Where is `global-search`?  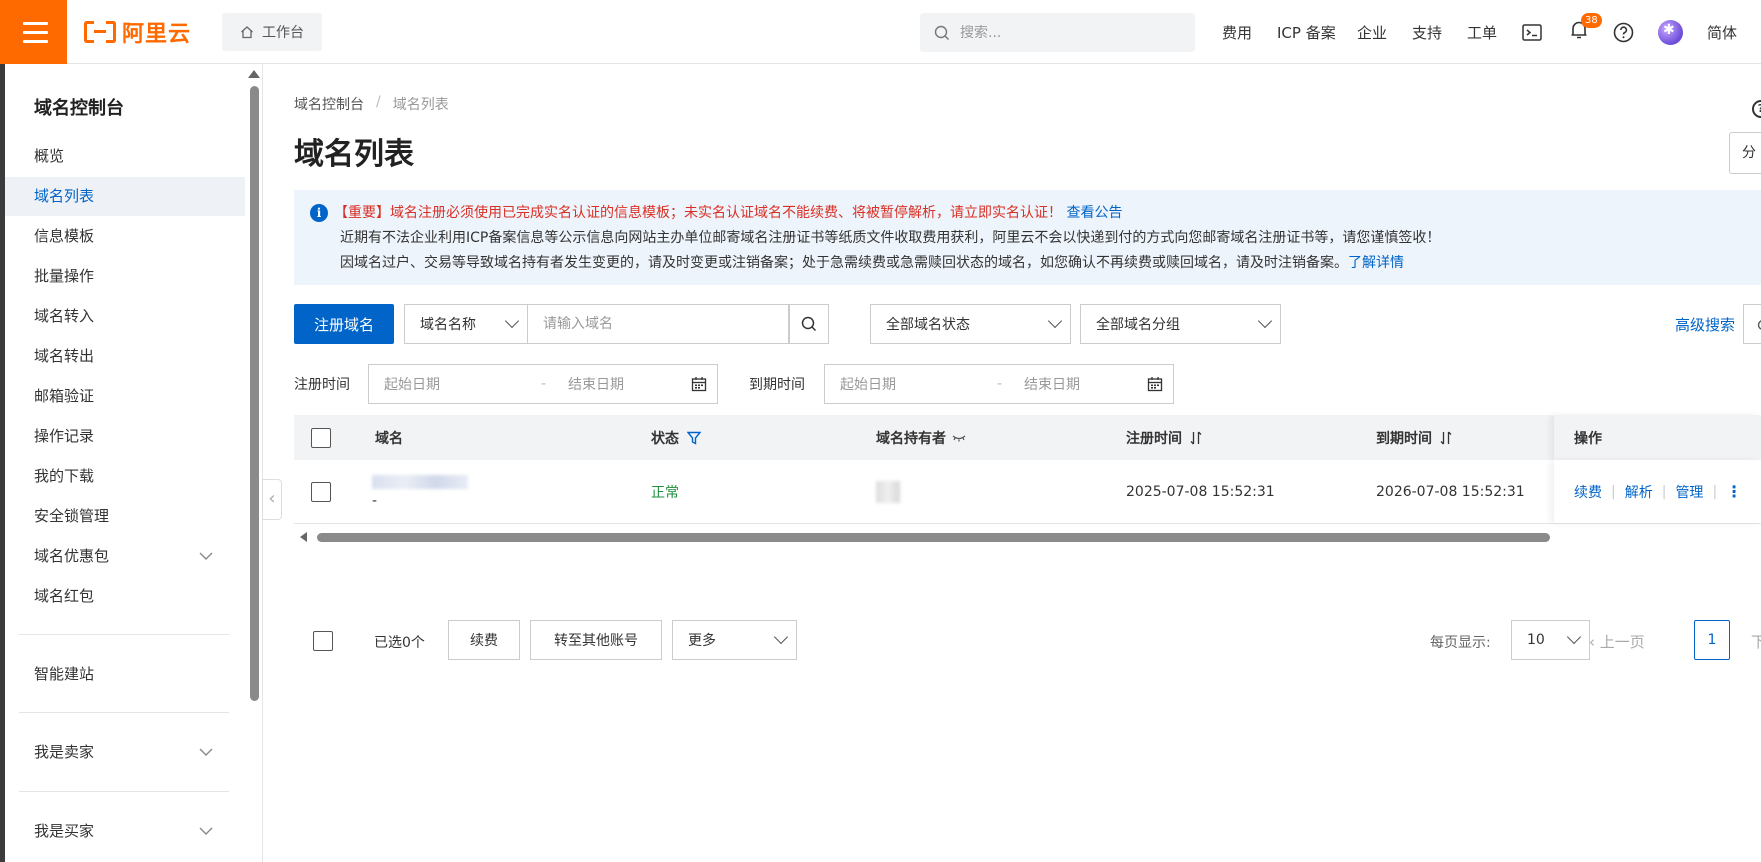 global-search is located at coordinates (1057, 32).